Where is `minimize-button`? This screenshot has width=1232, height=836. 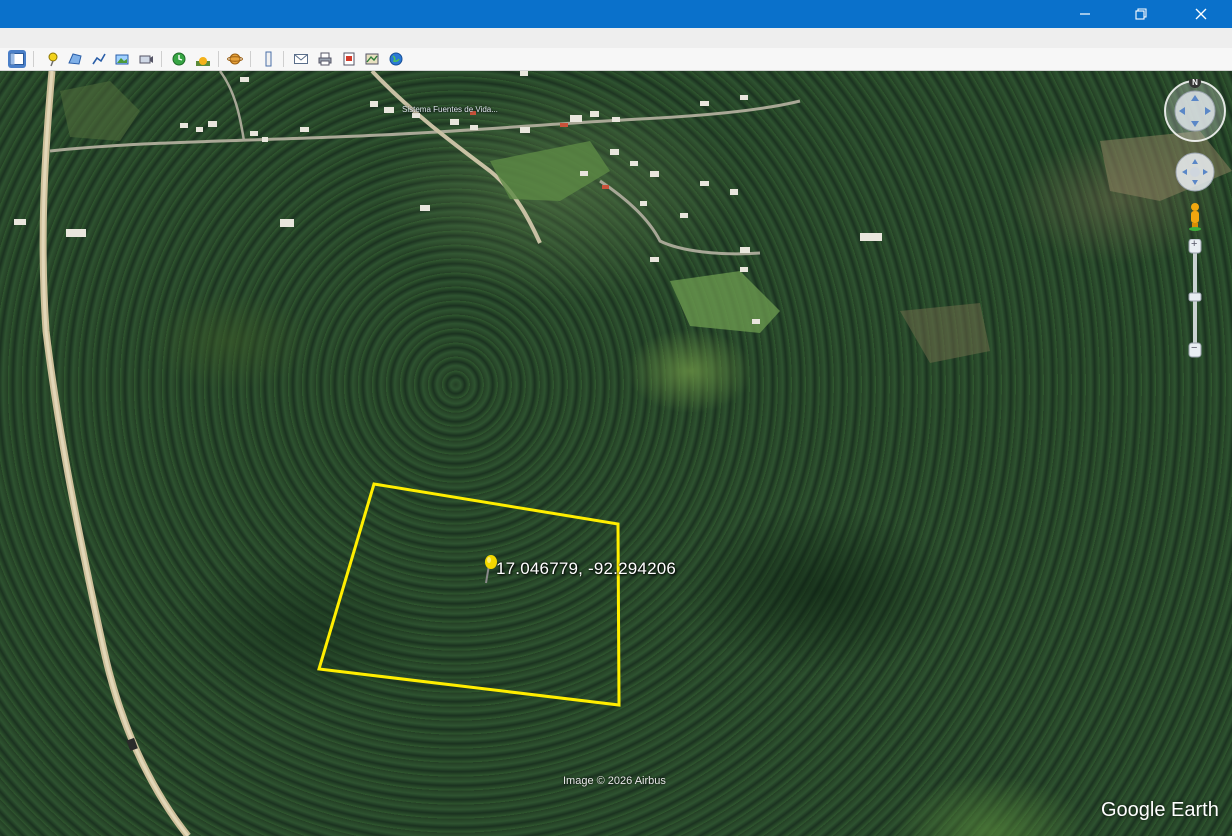
minimize-button is located at coordinates (1085, 14).